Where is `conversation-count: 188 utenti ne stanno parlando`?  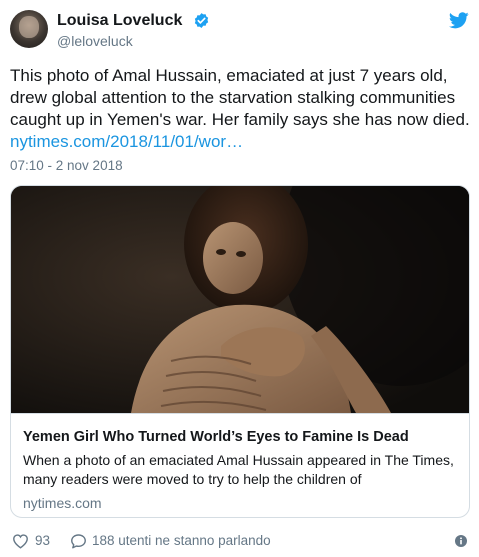 conversation-count: 188 utenti ne stanno parlando is located at coordinates (181, 540).